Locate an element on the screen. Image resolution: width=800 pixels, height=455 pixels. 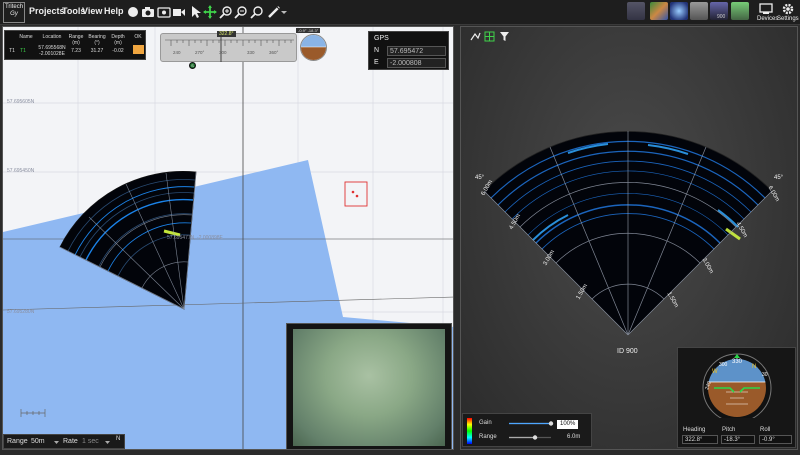
roll-label: Roll is located at coordinates (765, 430).